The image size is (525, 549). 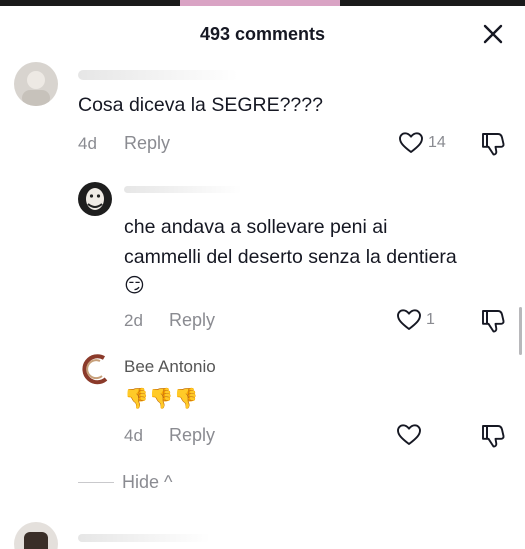 I want to click on close-icon, so click(x=493, y=34).